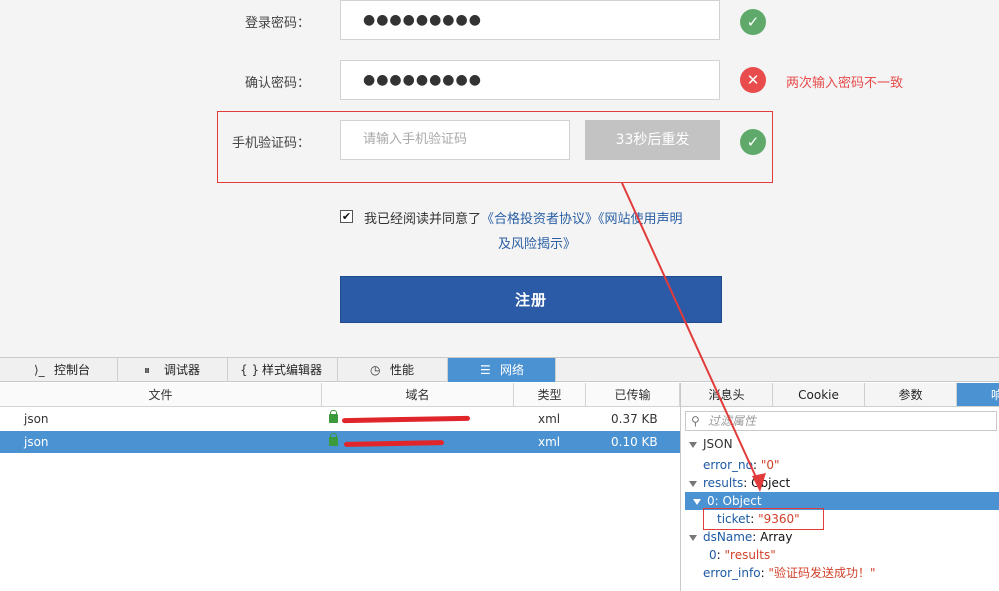 The height and width of the screenshot is (591, 999). What do you see at coordinates (841, 421) in the screenshot?
I see `filter-properties-input: ⚲ 过滤属性` at bounding box center [841, 421].